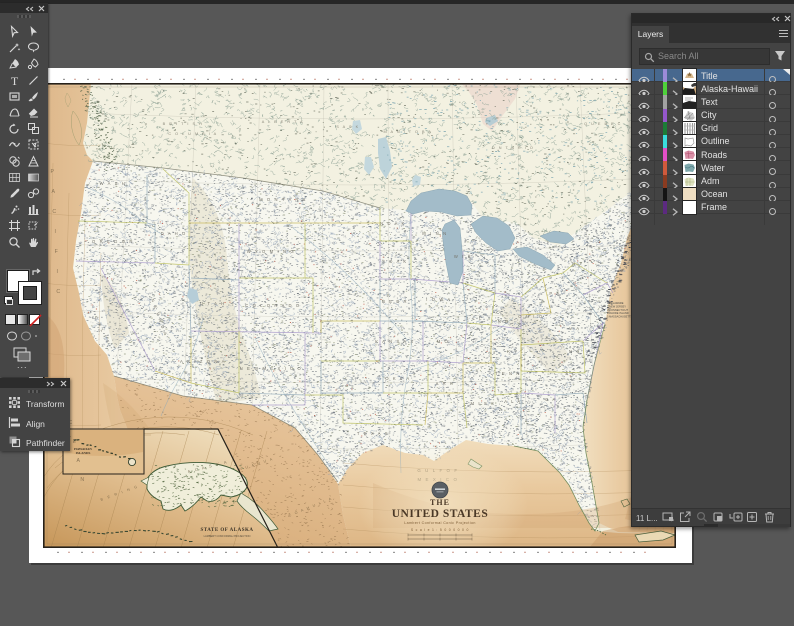 The width and height of the screenshot is (794, 626). Describe the element at coordinates (183, 124) in the screenshot. I see `svg-text: B R I T I S H` at that location.